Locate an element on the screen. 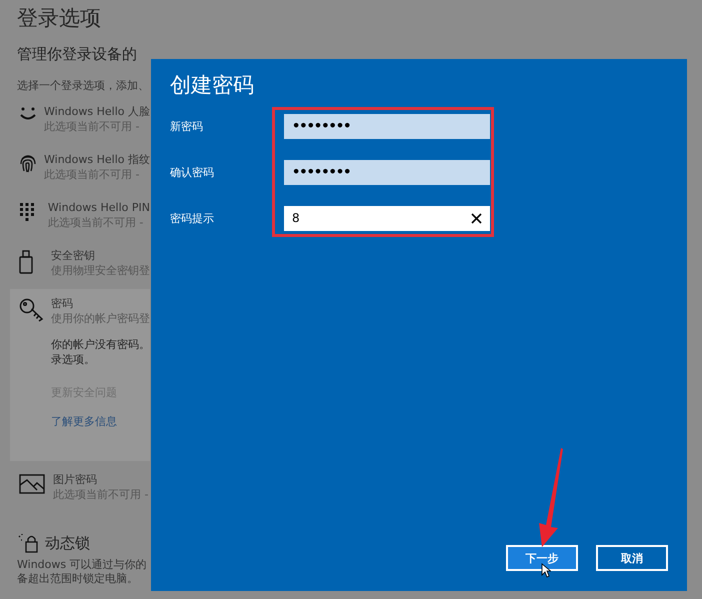 The image size is (702, 599). field-label: 新密码 is located at coordinates (187, 126).